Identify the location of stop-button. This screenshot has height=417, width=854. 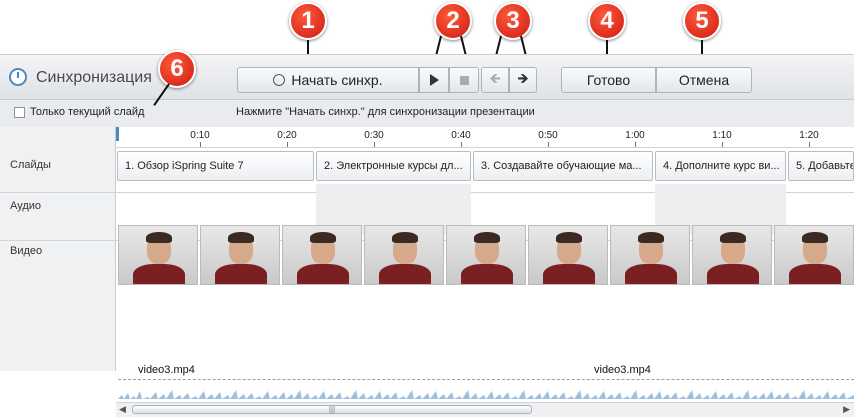
(464, 80).